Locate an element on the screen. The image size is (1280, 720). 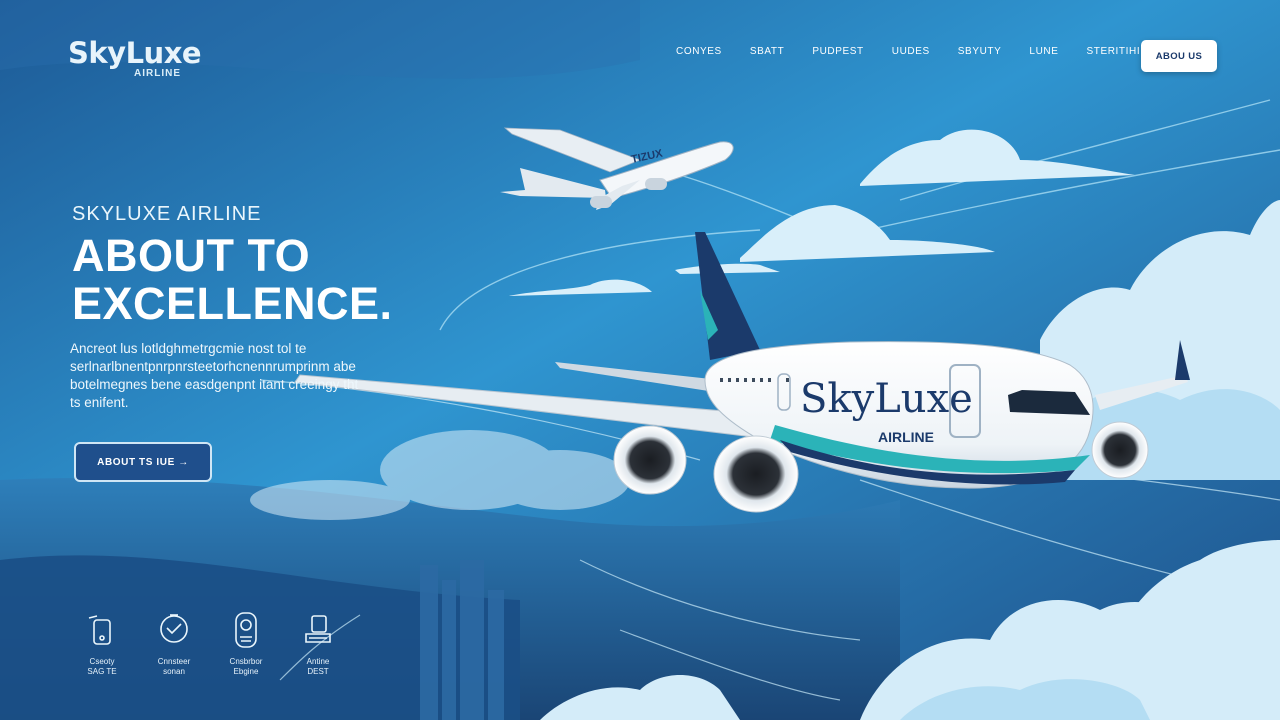
hero-title-line-2: EXCELLENCE. is located at coordinates (232, 303).